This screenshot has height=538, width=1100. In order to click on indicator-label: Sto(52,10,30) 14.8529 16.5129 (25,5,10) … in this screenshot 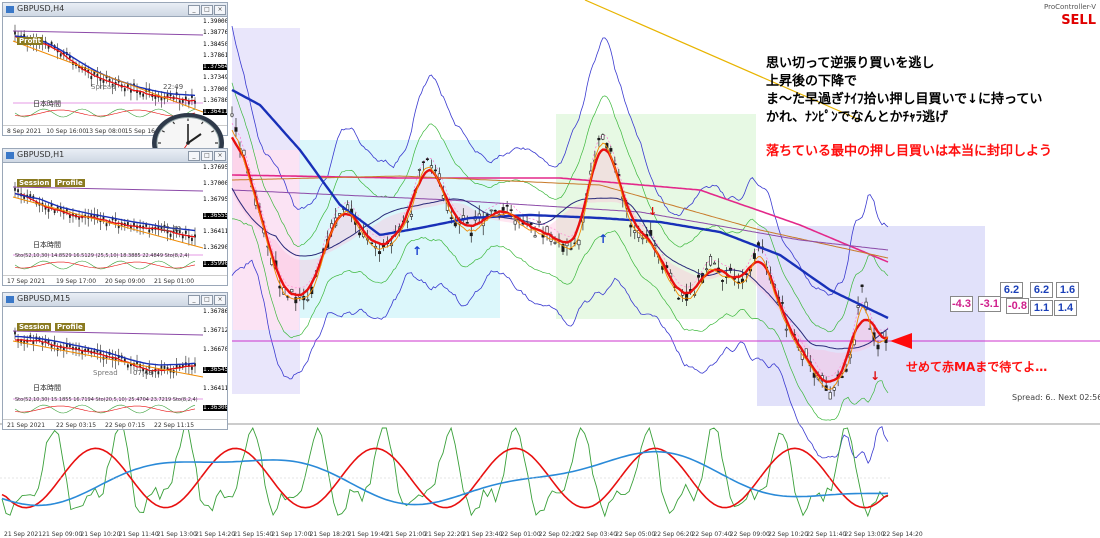, I will do `click(102, 256)`.